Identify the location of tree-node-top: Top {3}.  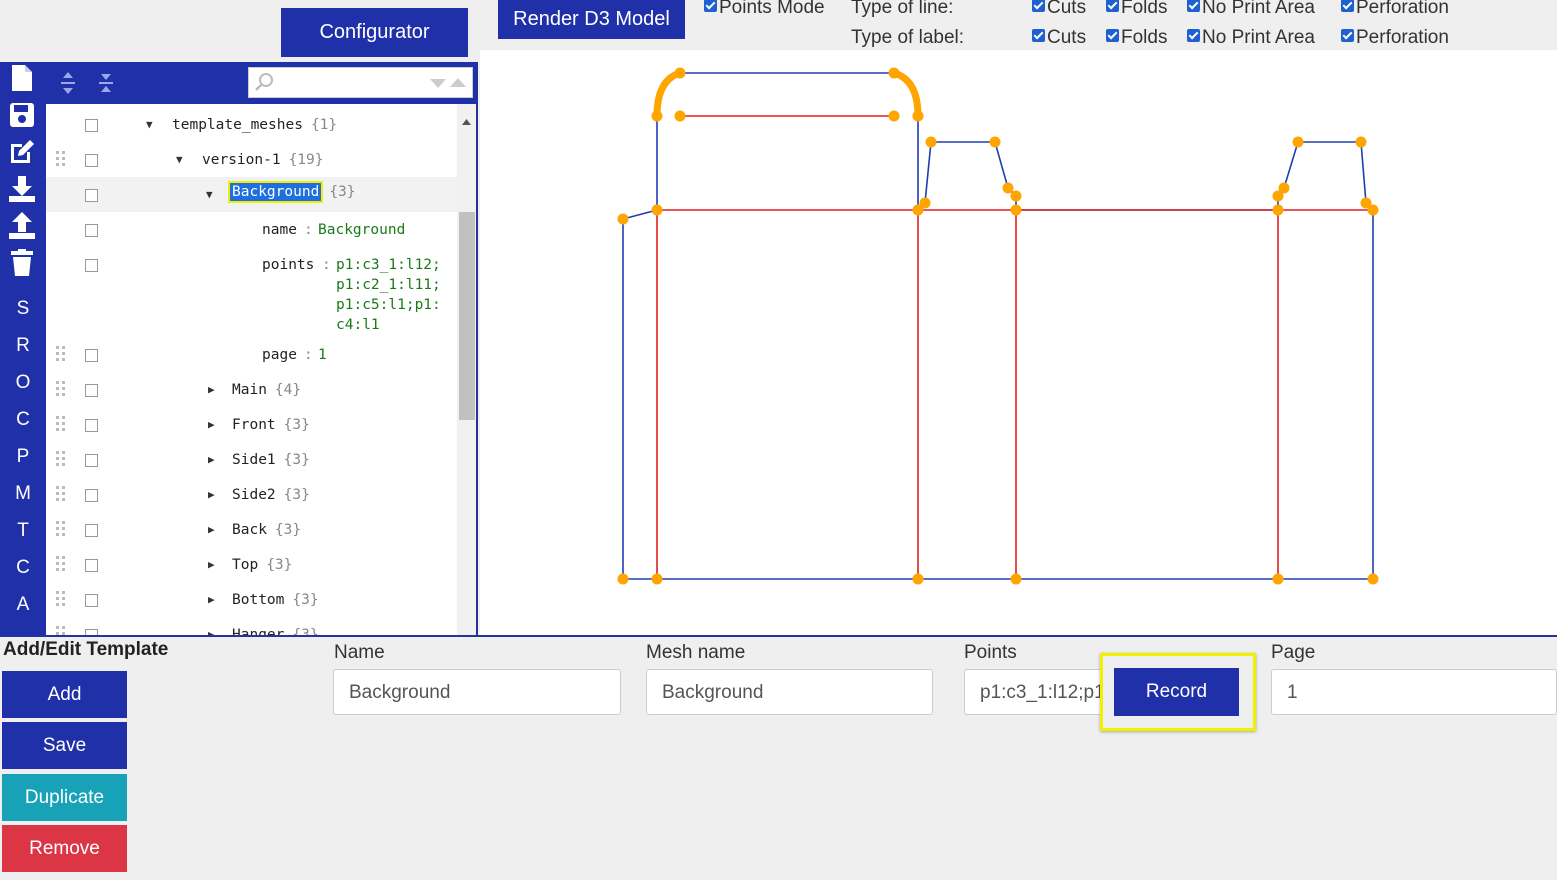
(262, 565).